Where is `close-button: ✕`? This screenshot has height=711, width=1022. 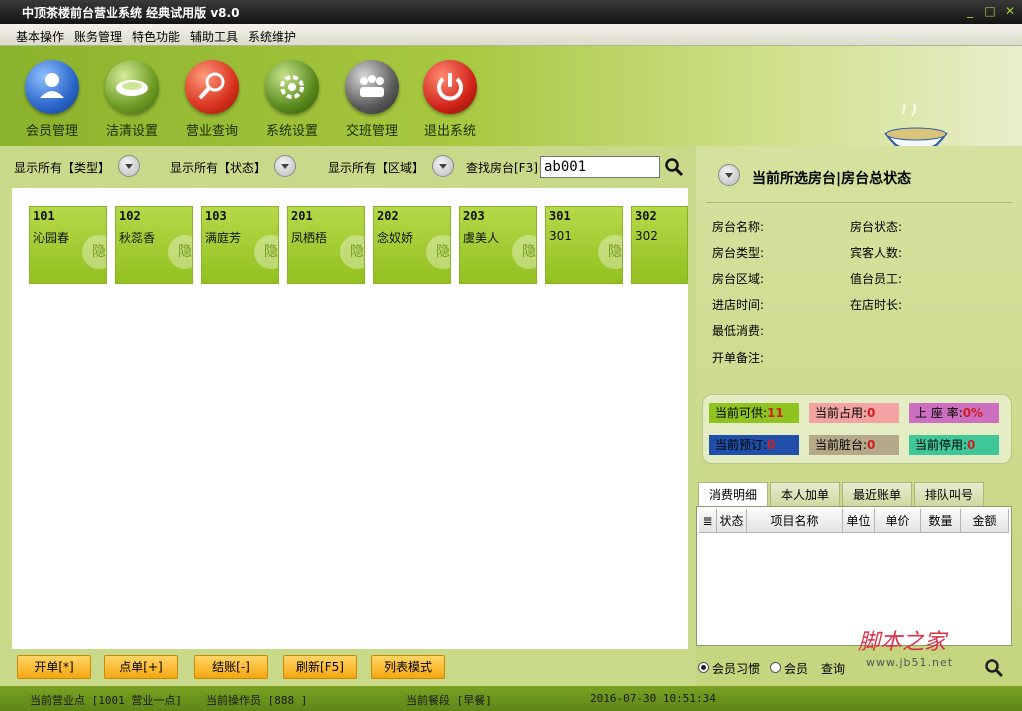 close-button: ✕ is located at coordinates (1010, 11).